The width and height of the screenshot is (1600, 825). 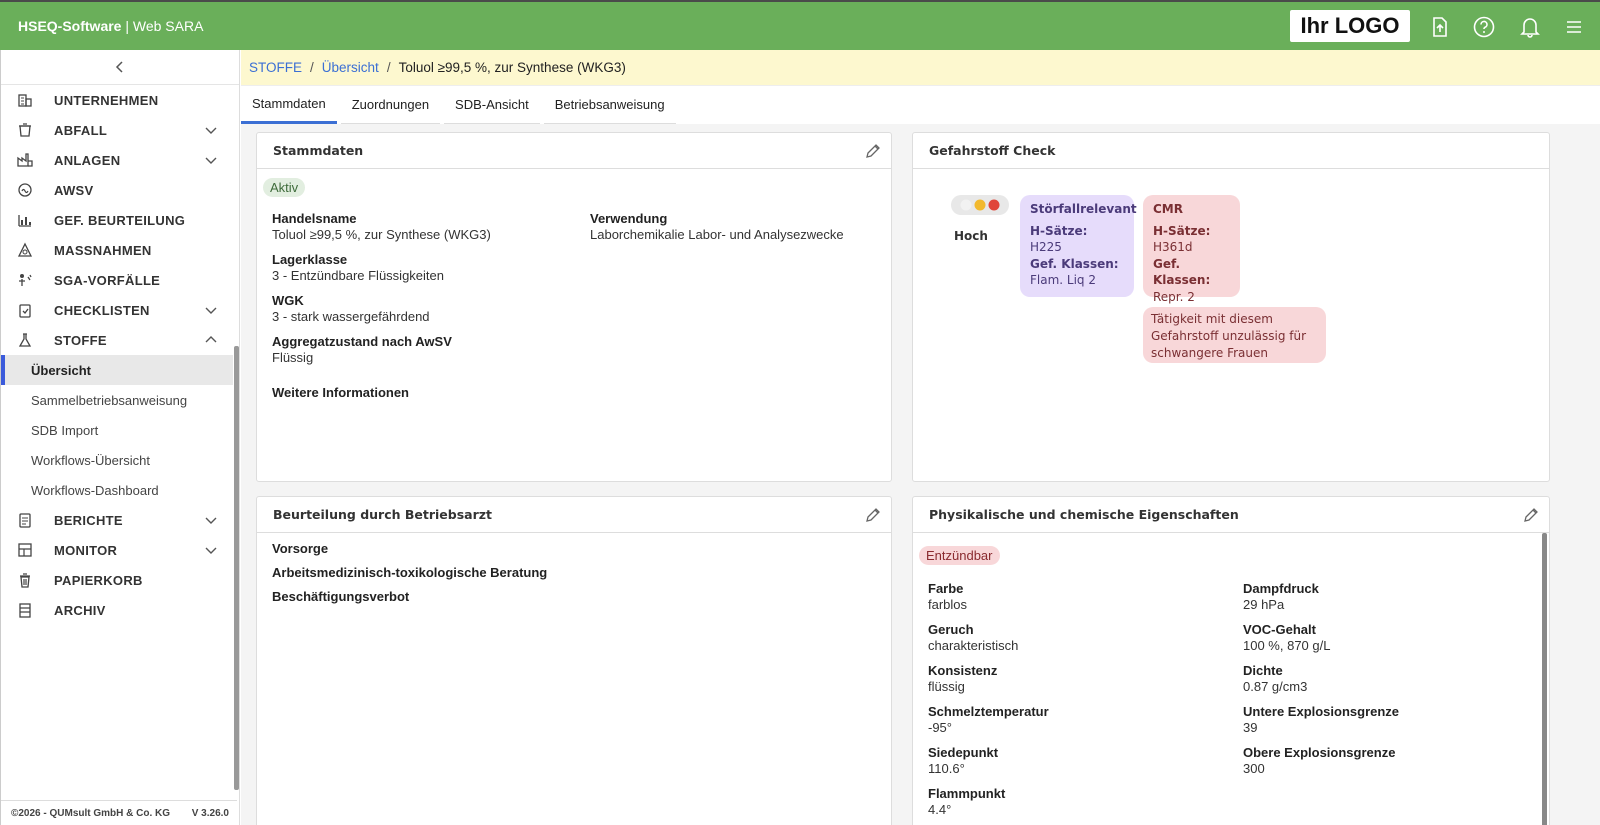 I want to click on sidebar-item-sga-vorfälle: SGA-VORFÄLLE, so click(x=120, y=280).